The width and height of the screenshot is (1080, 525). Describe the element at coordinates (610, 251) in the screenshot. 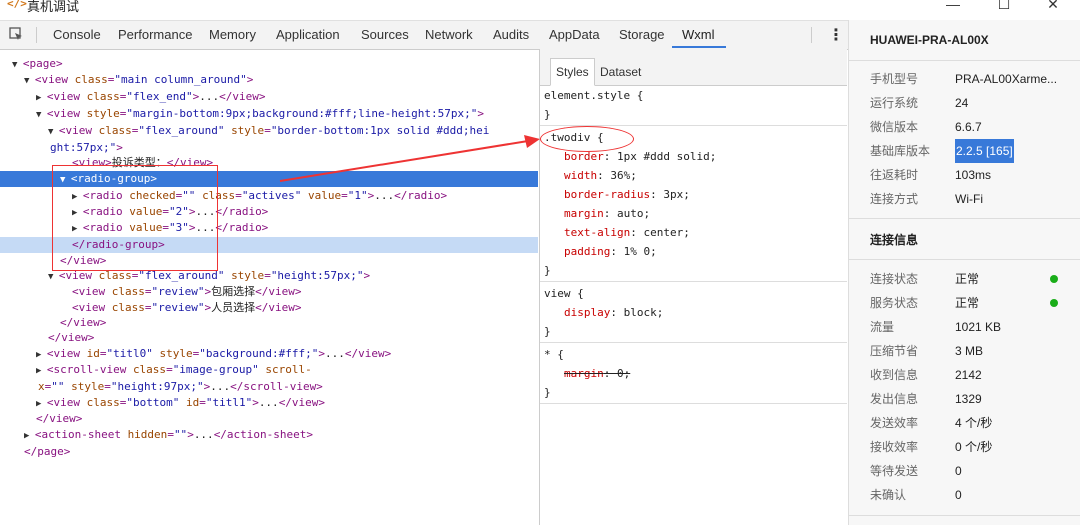

I see `css-declaration: padding: 1% 0;` at that location.